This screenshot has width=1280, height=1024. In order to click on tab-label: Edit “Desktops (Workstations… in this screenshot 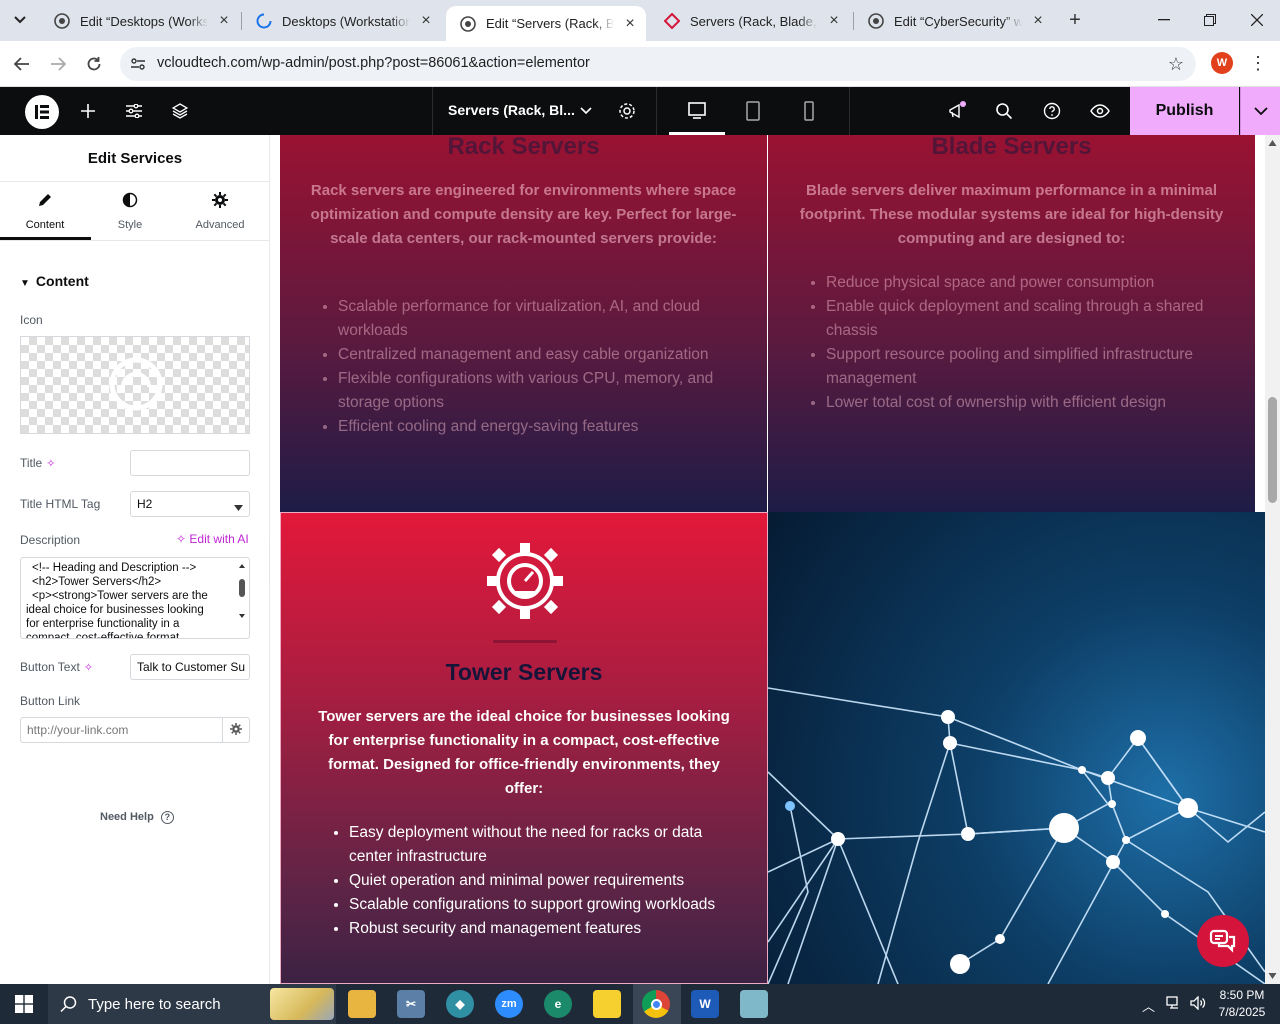, I will do `click(144, 21)`.